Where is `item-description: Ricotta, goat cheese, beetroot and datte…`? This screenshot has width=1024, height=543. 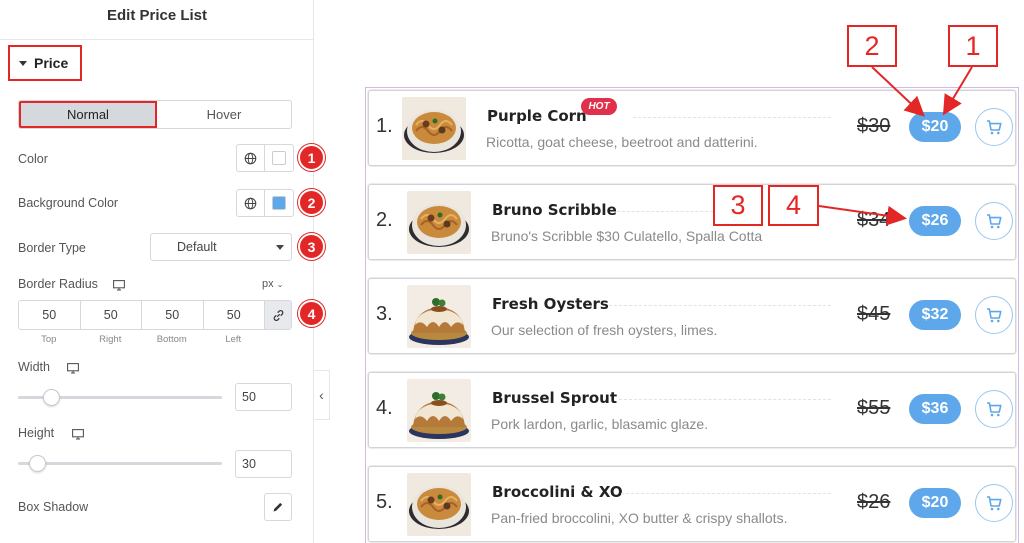
item-description: Ricotta, goat cheese, beetroot and datte… is located at coordinates (622, 142).